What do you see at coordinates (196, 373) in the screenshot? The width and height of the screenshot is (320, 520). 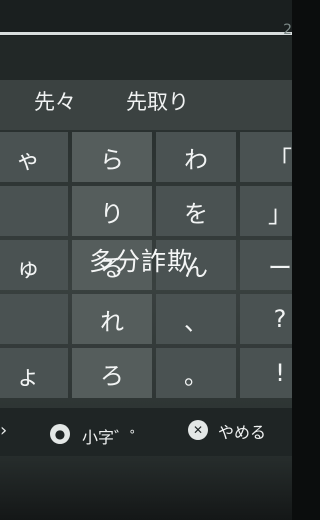 I see `key-period: 。` at bounding box center [196, 373].